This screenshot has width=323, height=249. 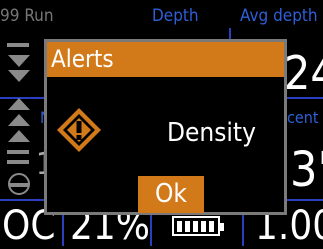 I want to click on ok-button: Ok, so click(x=171, y=194).